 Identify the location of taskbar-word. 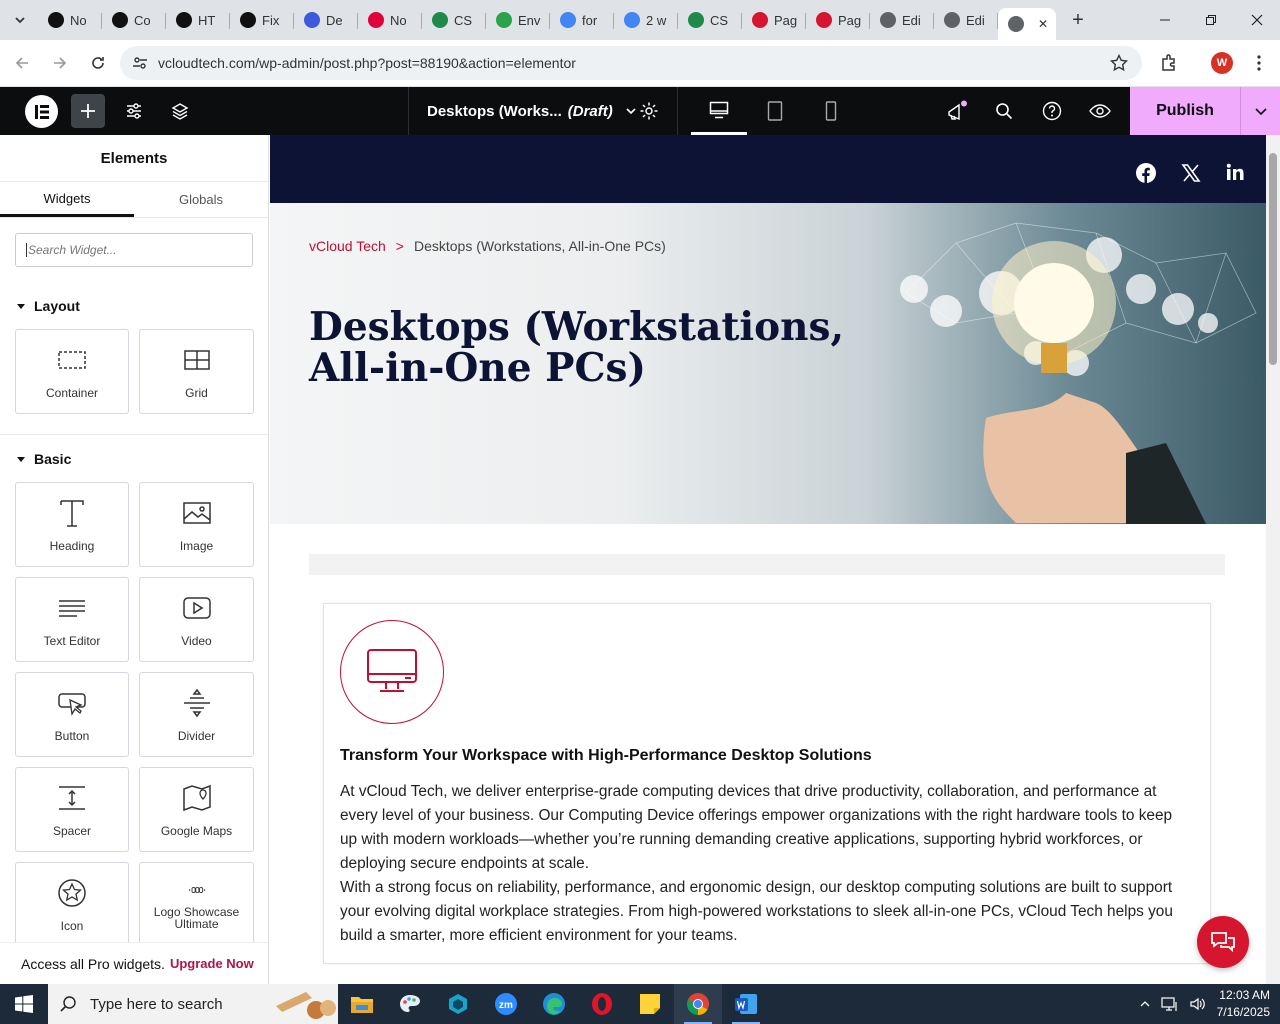
(746, 1004).